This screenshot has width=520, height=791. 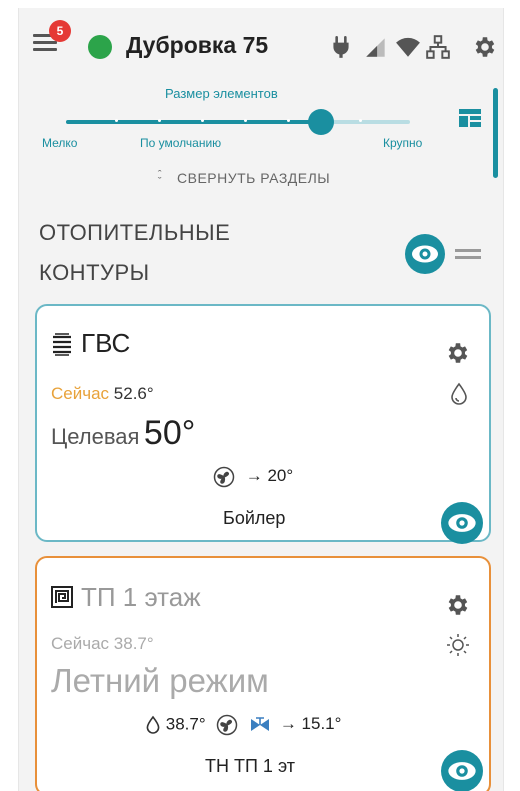 What do you see at coordinates (243, 725) in the screenshot?
I see `sensor-readings: 38.7° → 15.1°` at bounding box center [243, 725].